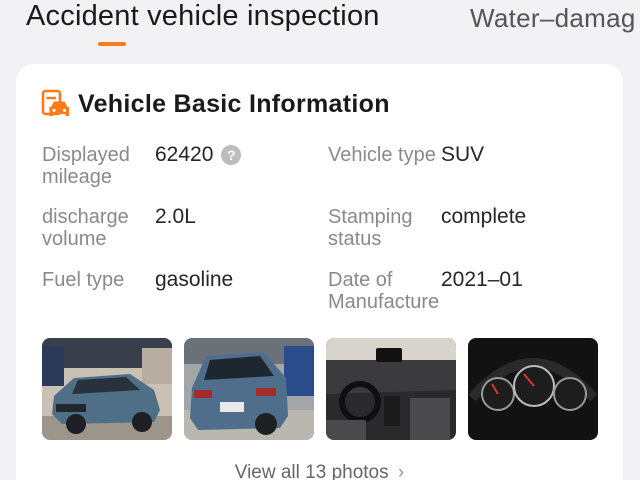 The image size is (640, 480). What do you see at coordinates (86, 166) in the screenshot?
I see `mileage-label: Displayed mileage` at bounding box center [86, 166].